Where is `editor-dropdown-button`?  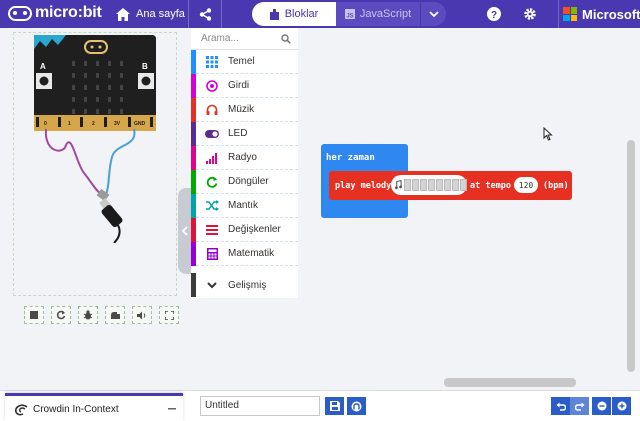 editor-dropdown-button is located at coordinates (433, 14).